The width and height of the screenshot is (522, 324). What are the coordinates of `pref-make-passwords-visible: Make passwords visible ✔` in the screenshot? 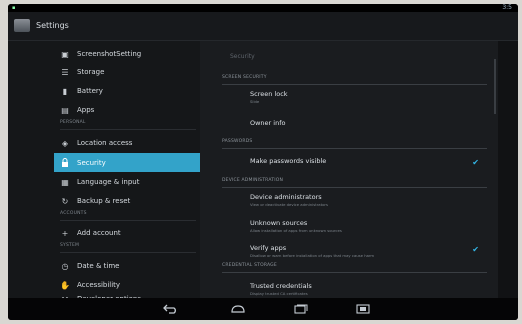 It's located at (367, 162).